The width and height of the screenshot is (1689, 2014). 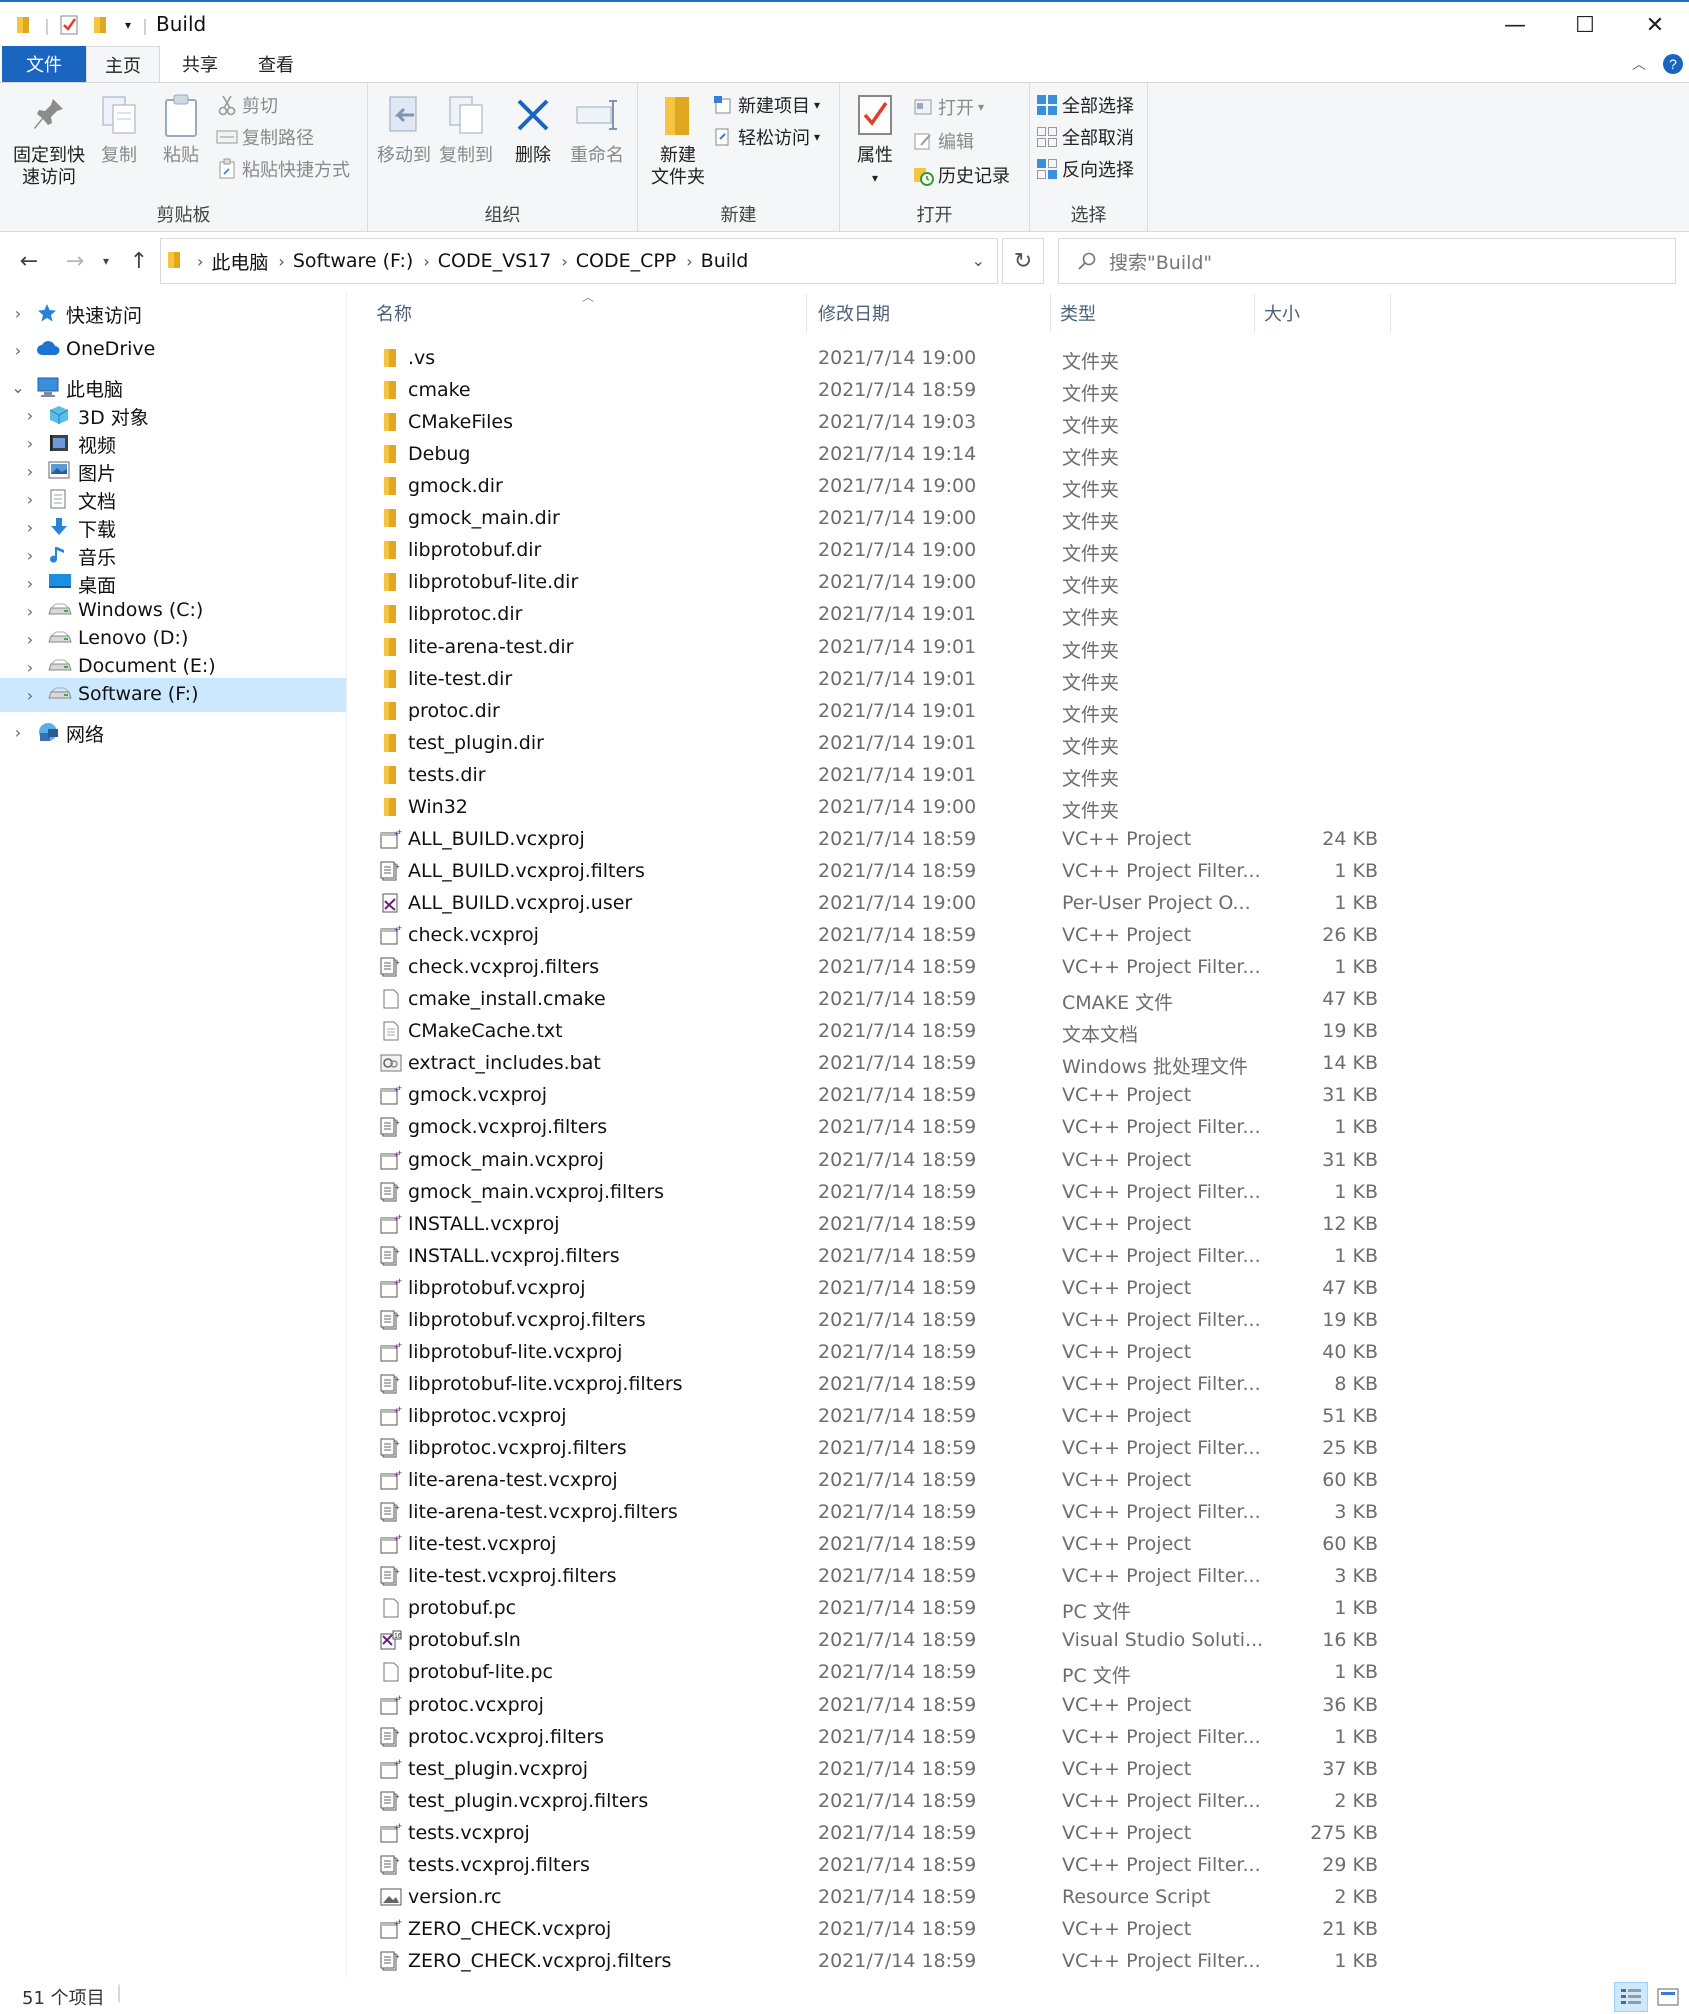 I want to click on nav-item: › 网络, so click(x=173, y=732).